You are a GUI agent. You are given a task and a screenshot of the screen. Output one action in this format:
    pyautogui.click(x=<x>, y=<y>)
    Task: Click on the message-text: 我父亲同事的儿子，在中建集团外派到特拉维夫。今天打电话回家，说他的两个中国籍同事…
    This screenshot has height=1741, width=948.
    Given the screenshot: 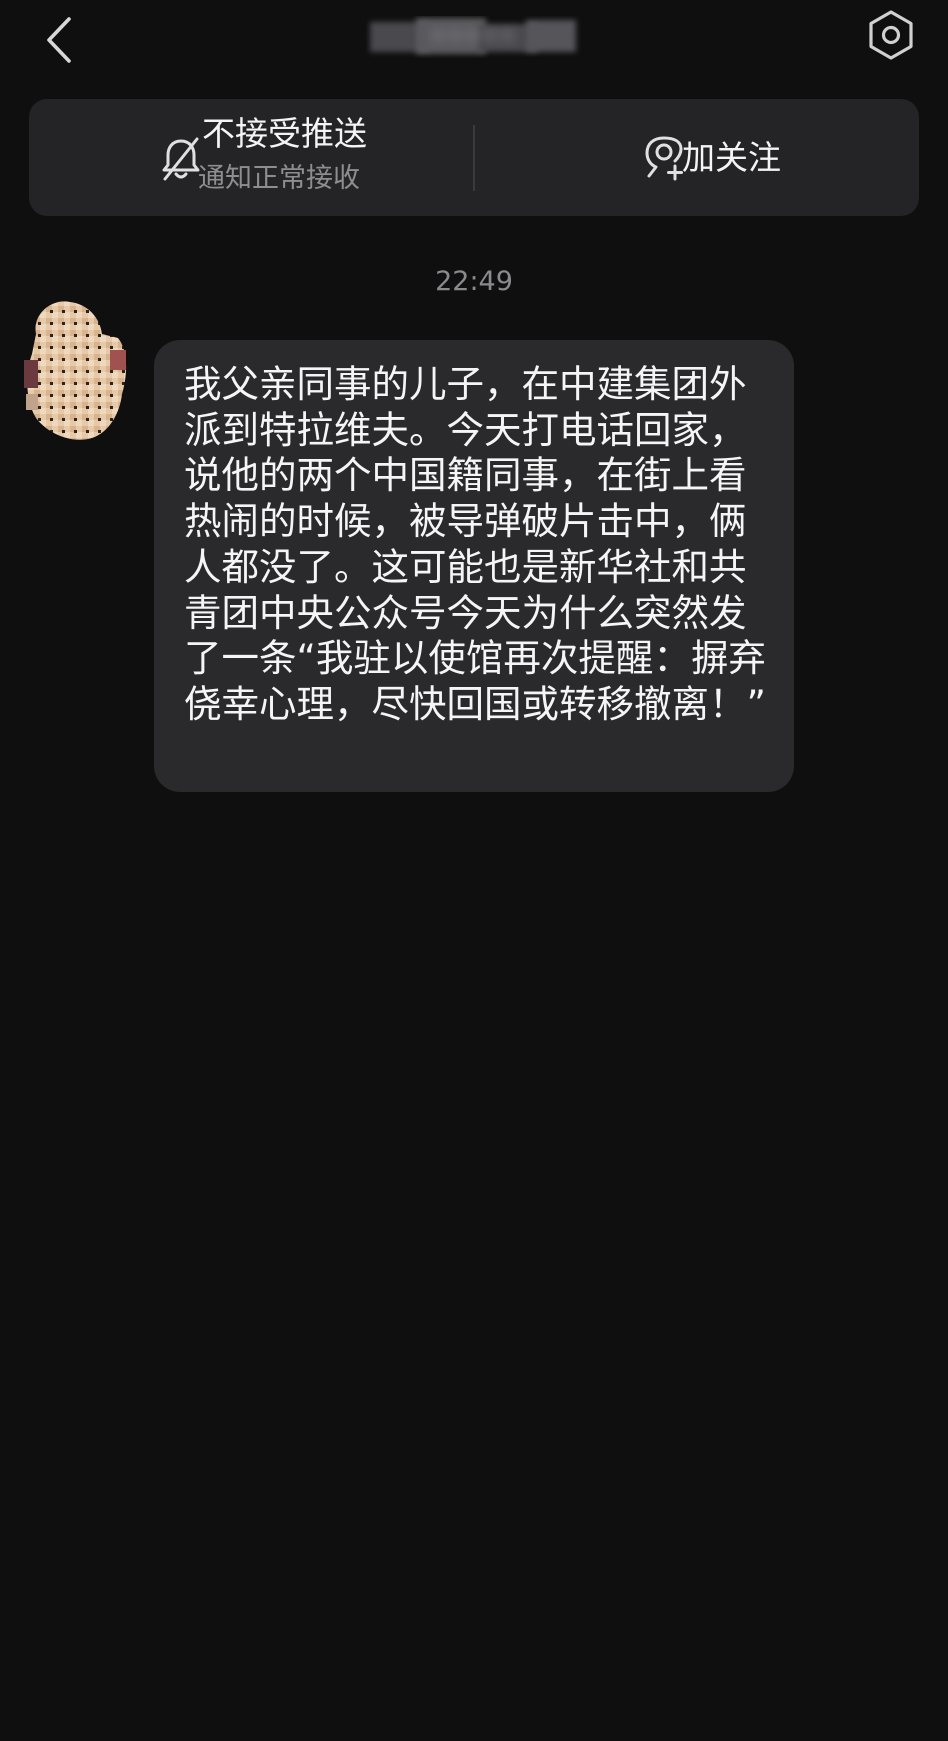 What is the action you would take?
    pyautogui.click(x=475, y=544)
    